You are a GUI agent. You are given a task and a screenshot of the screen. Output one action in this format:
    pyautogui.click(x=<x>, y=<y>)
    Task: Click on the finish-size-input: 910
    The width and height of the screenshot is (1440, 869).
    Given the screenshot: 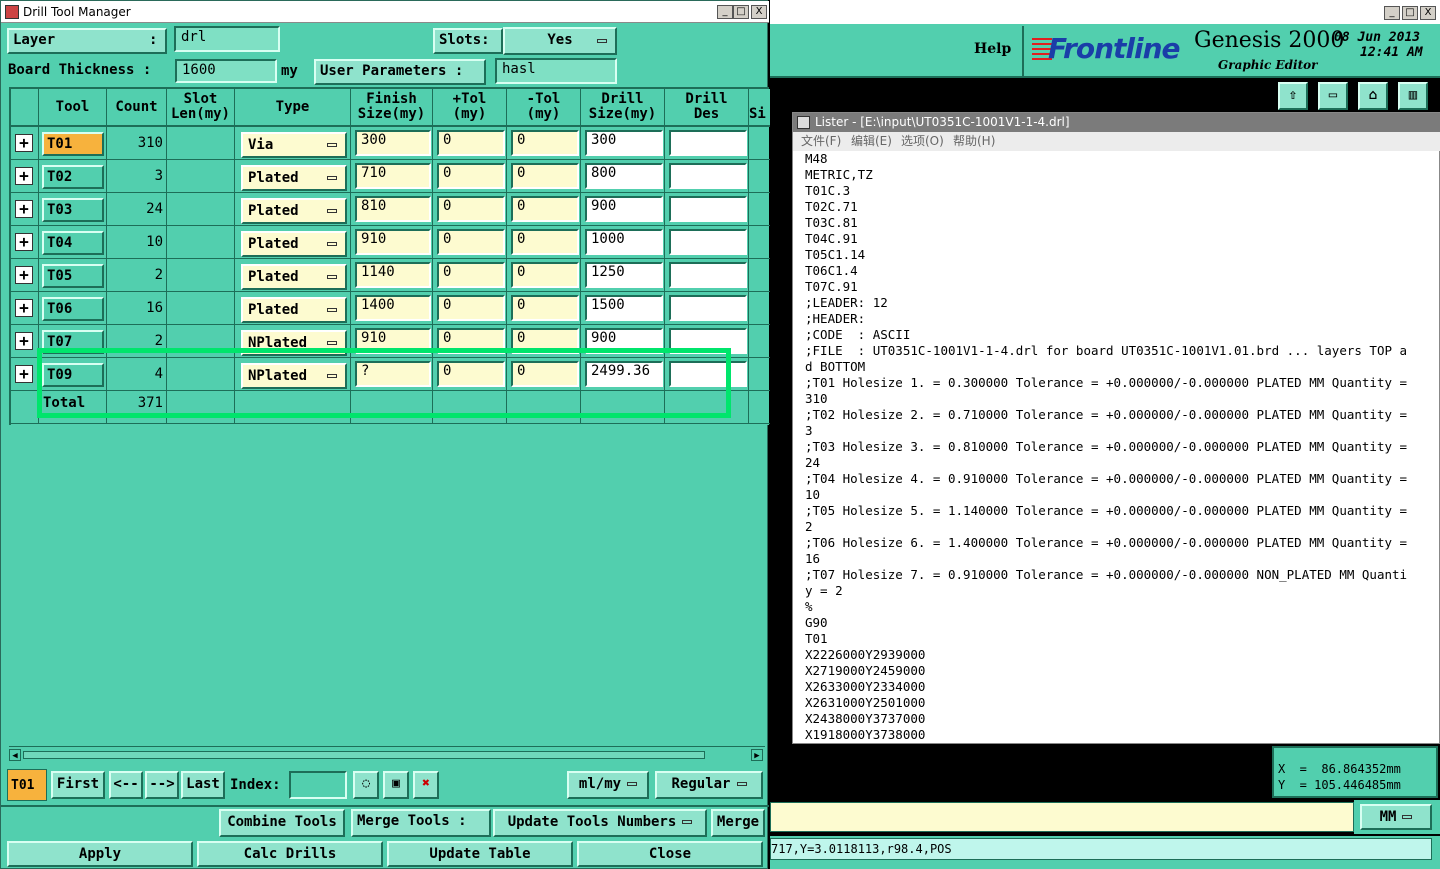 What is the action you would take?
    pyautogui.click(x=393, y=341)
    